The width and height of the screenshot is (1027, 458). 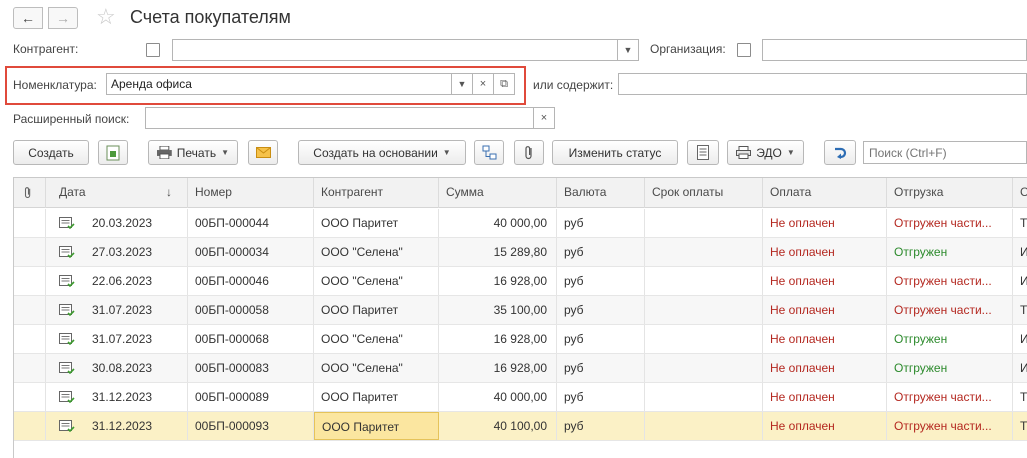 What do you see at coordinates (498, 426) in the screenshot?
I see `table-cell-amount: 40 100,00` at bounding box center [498, 426].